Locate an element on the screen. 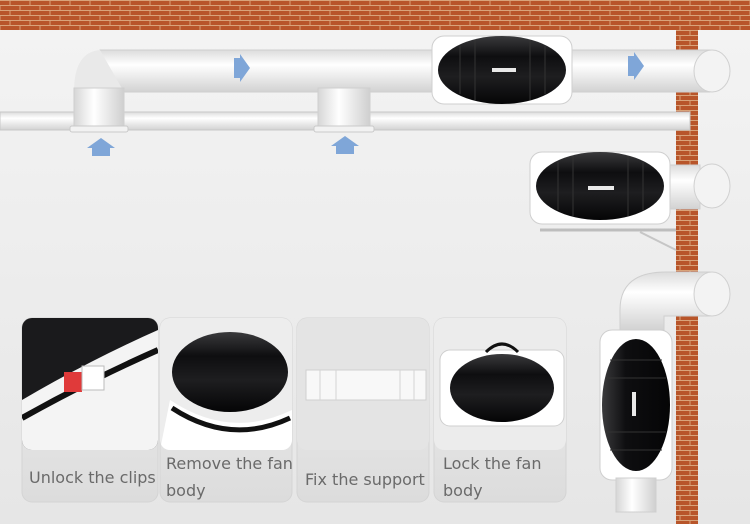  intake-pipe-left is located at coordinates (99, 109).